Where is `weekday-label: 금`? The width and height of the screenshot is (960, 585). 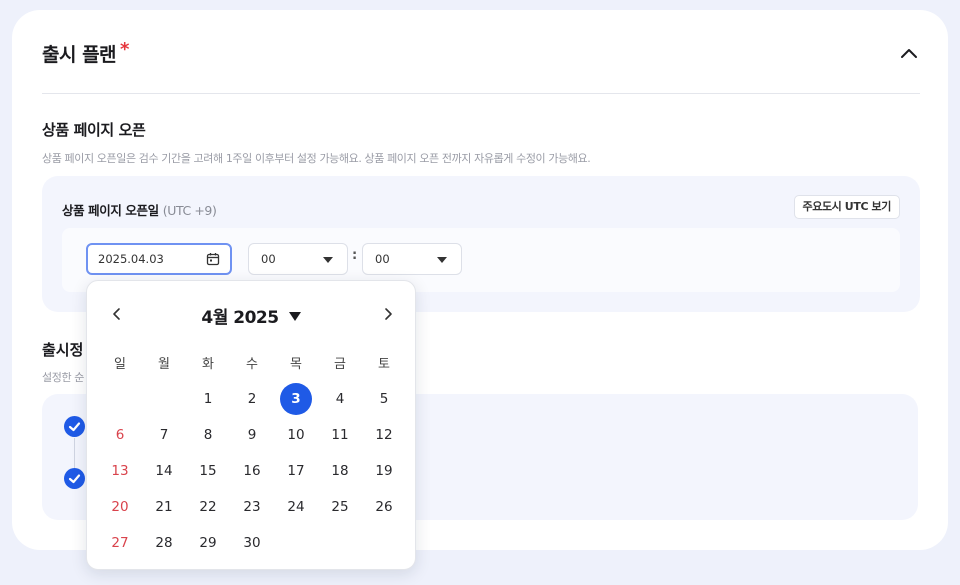 weekday-label: 금 is located at coordinates (340, 364).